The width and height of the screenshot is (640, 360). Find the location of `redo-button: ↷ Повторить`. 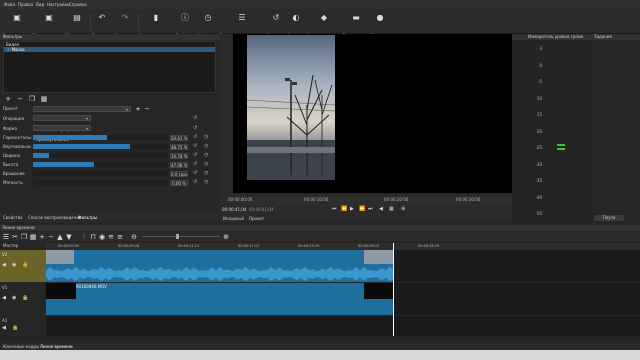

redo-button: ↷ Повторить is located at coordinates (125, 24).